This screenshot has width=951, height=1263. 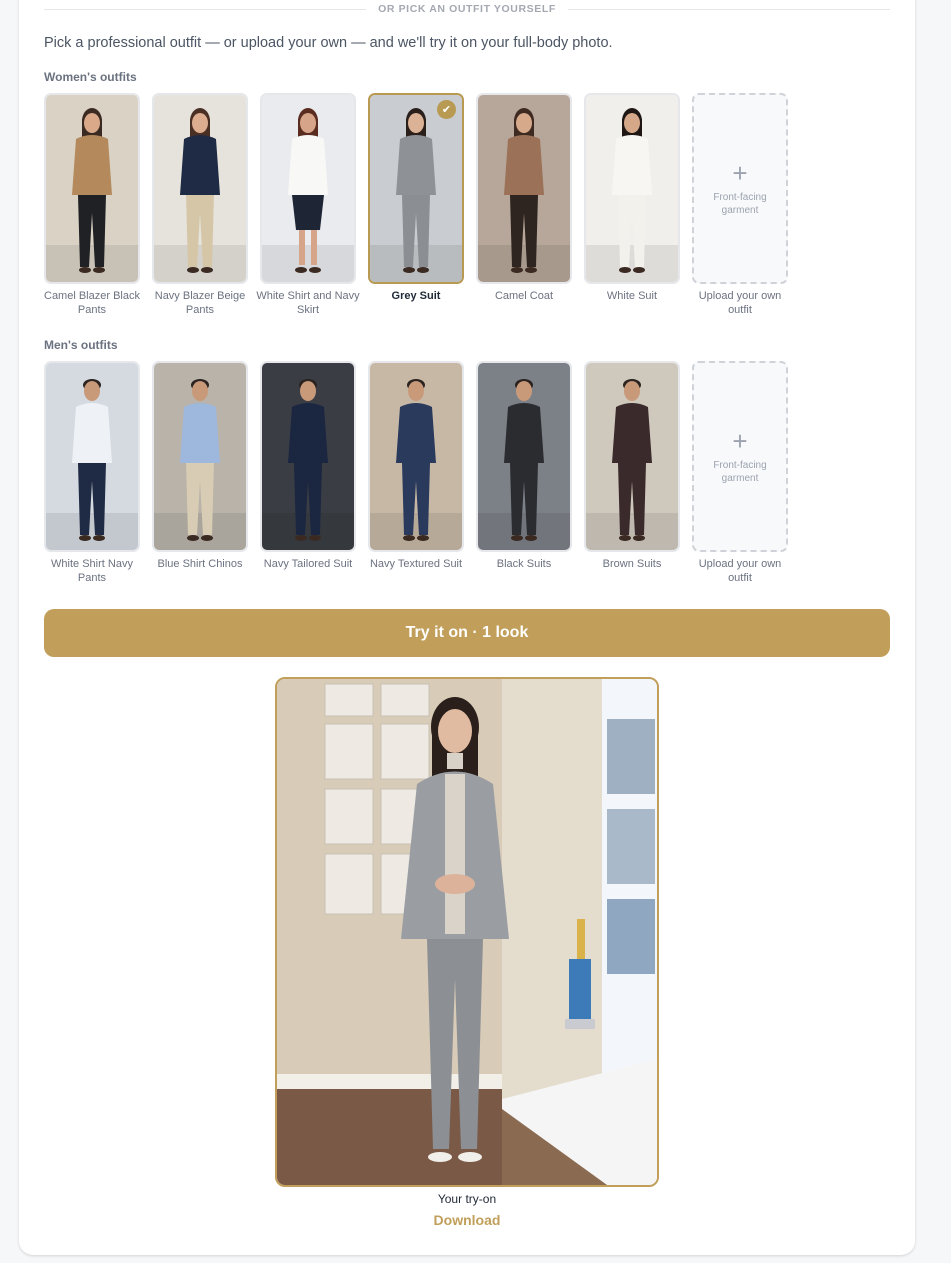 What do you see at coordinates (308, 303) in the screenshot?
I see `outfit-label: White Shirt and Navy Skirt` at bounding box center [308, 303].